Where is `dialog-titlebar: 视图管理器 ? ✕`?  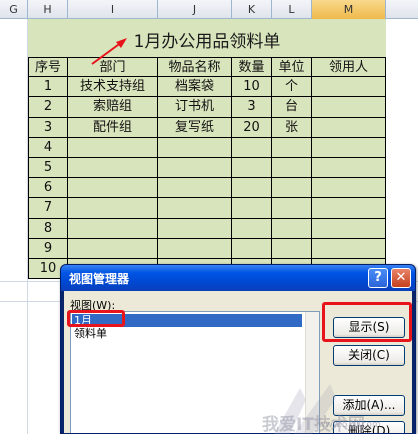
dialog-titlebar: 视图管理器 ? ✕ is located at coordinates (238, 278).